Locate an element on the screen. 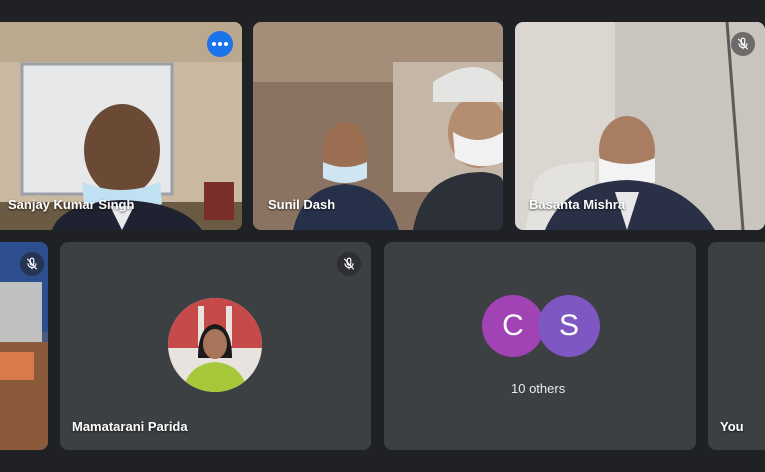 Image resolution: width=765 pixels, height=472 pixels. participant-tile-you: You is located at coordinates (736, 346).